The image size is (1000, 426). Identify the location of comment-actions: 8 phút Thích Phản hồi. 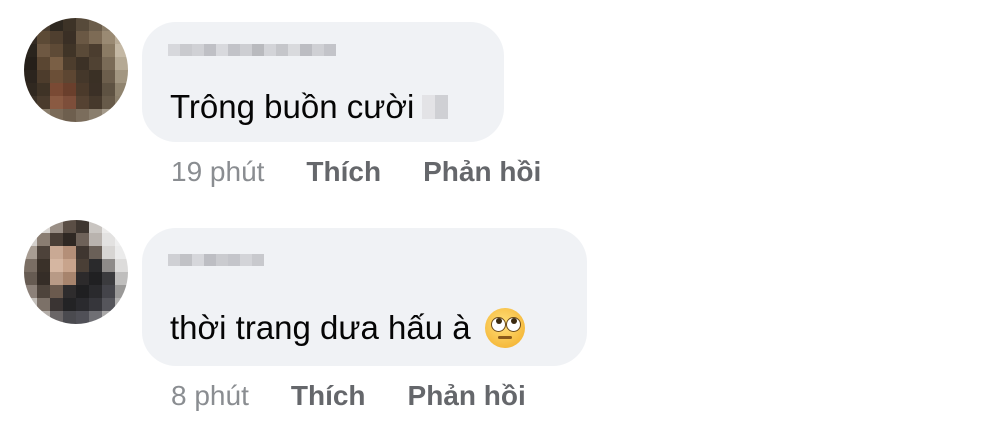
(348, 396).